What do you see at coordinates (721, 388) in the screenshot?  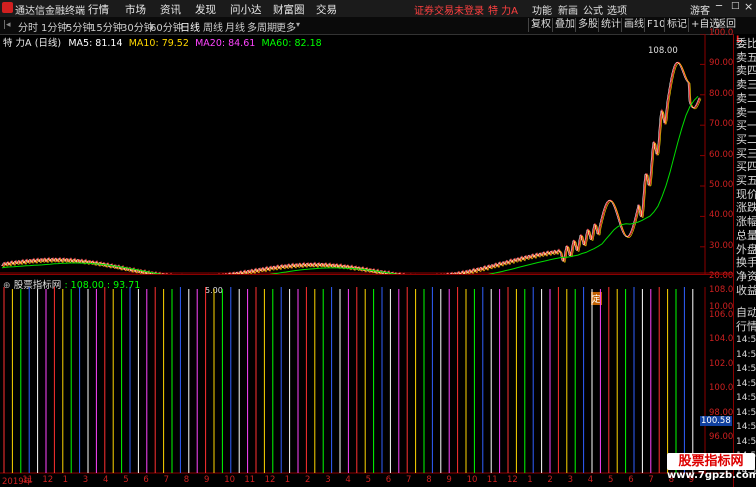 I see `indicator-y-tick: 100.0` at bounding box center [721, 388].